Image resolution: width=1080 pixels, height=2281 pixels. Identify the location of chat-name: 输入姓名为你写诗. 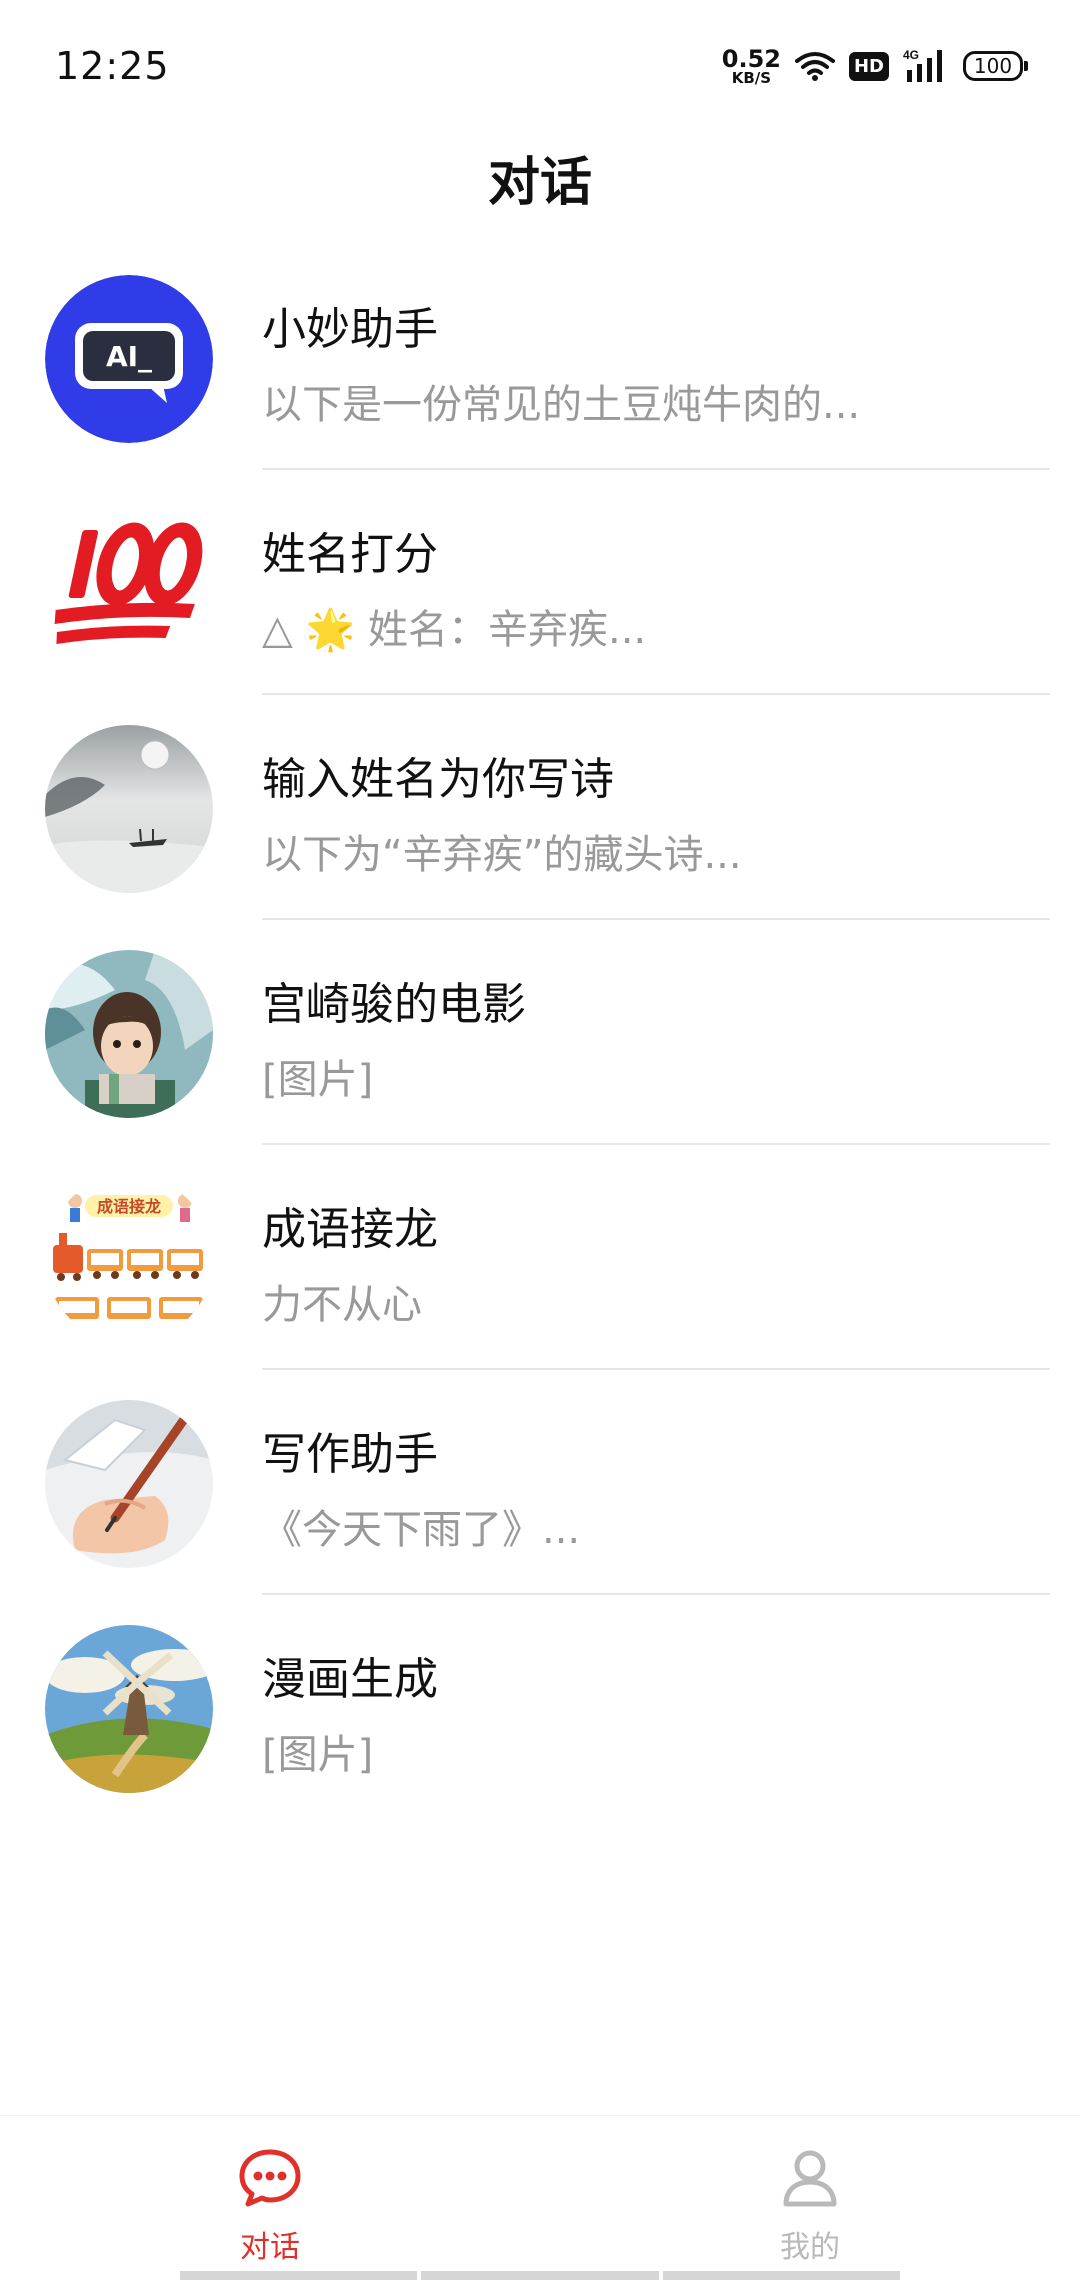
(438, 779).